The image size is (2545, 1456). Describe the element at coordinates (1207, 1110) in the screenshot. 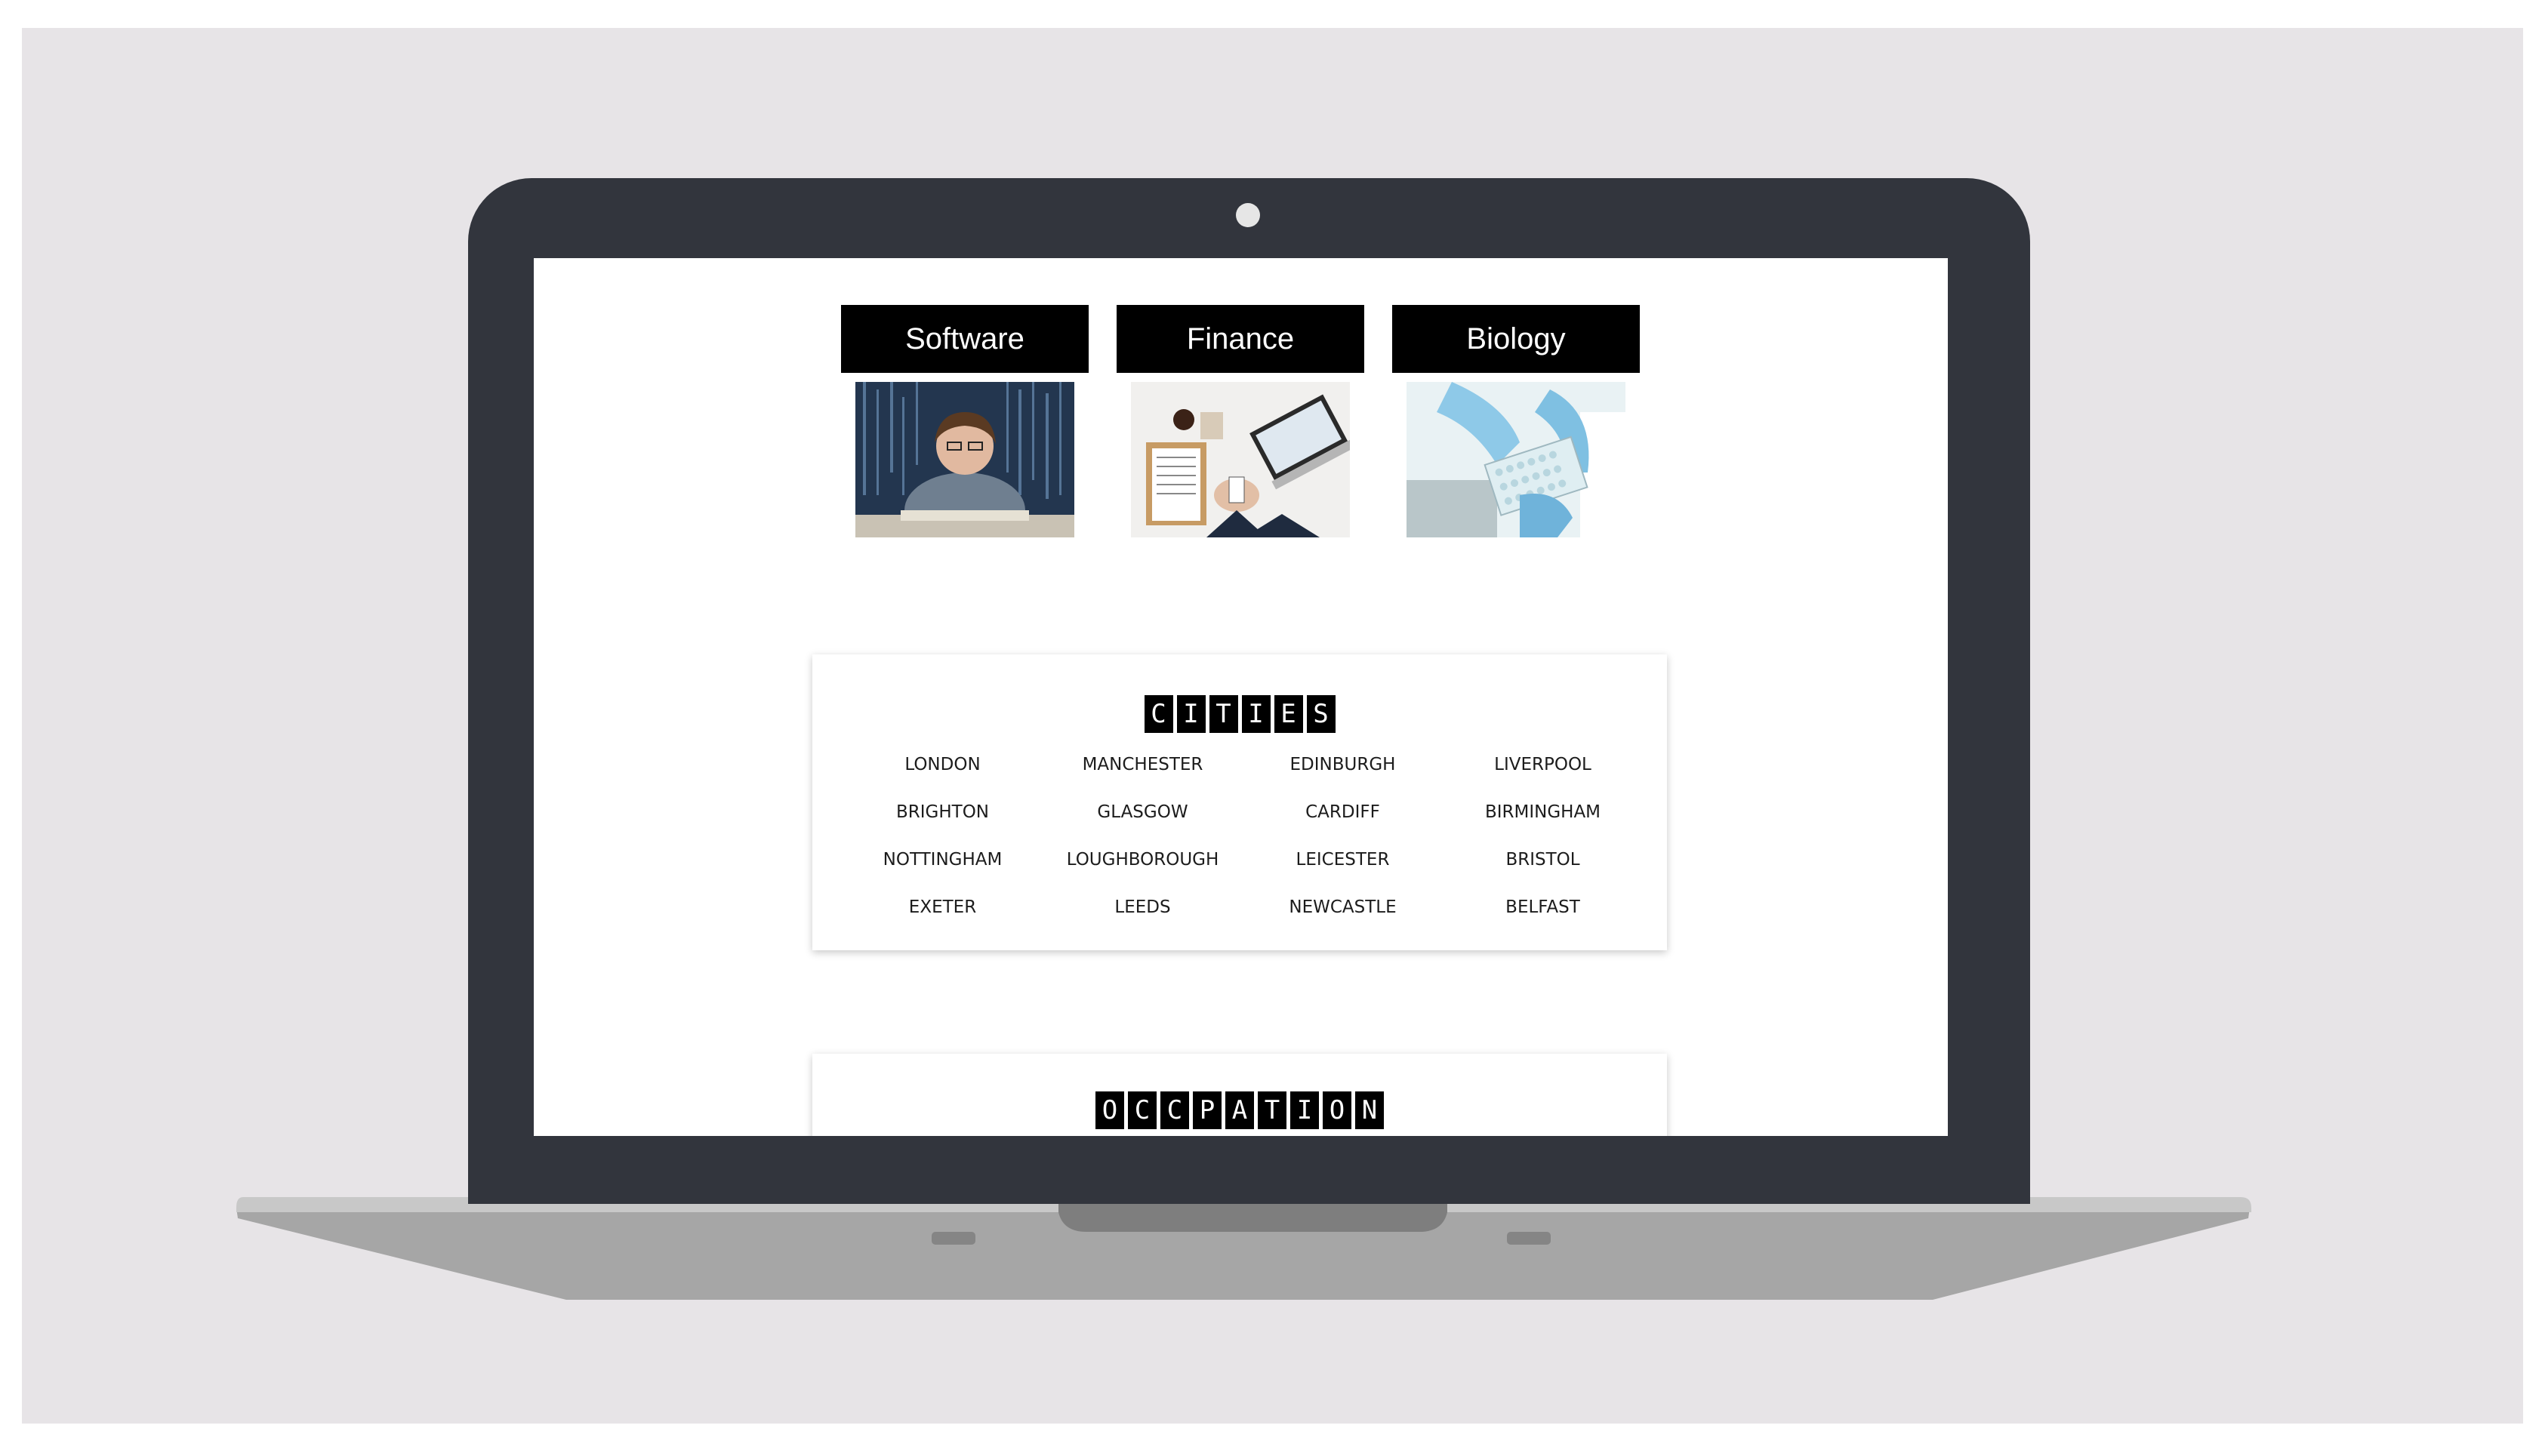

I see `heading-letter: P` at that location.